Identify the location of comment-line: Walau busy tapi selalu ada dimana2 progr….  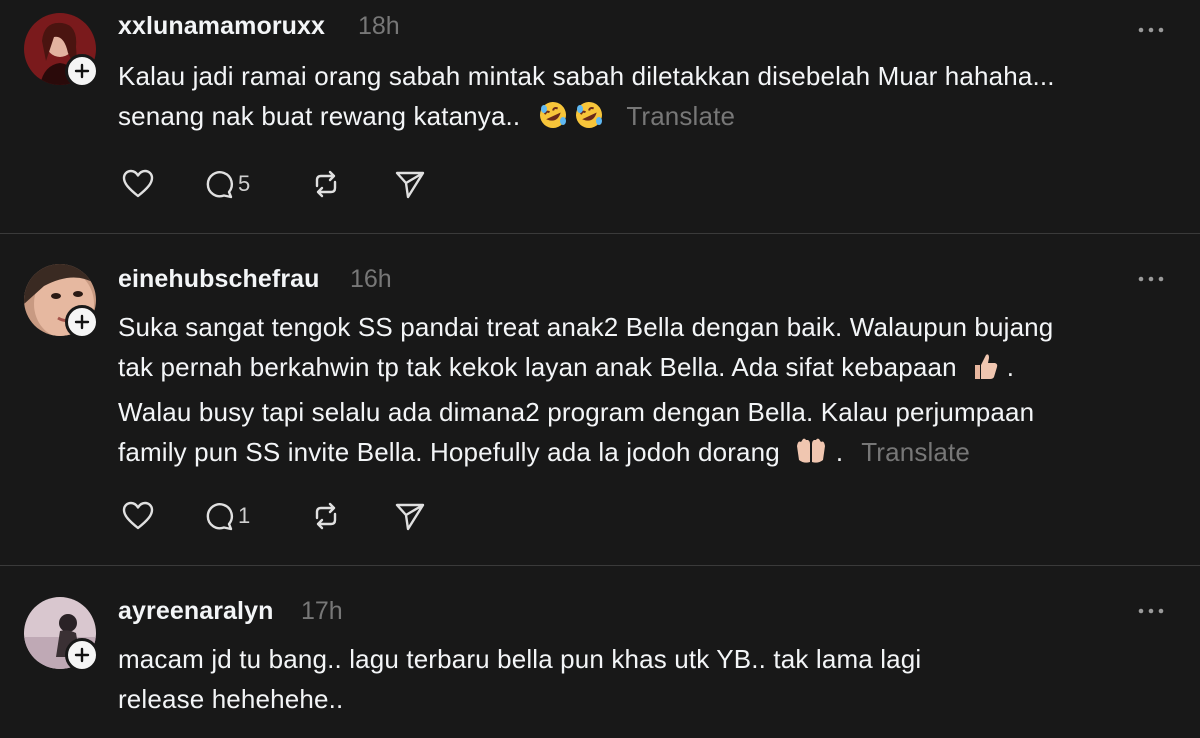
(576, 412).